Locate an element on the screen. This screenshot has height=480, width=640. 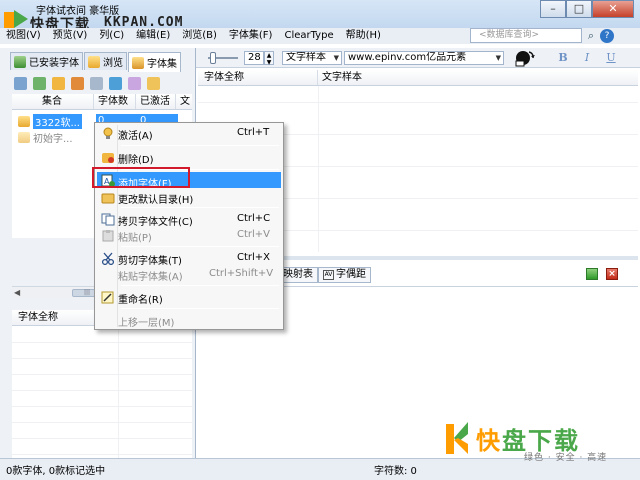
status-char-count: 字符数: 0 is located at coordinates (395, 471).